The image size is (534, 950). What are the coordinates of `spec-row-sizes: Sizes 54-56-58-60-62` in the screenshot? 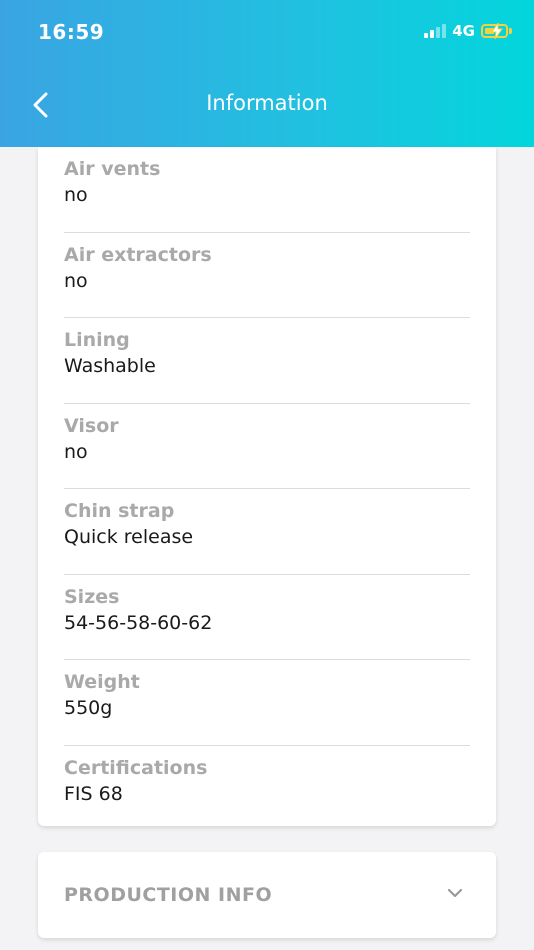 It's located at (267, 617).